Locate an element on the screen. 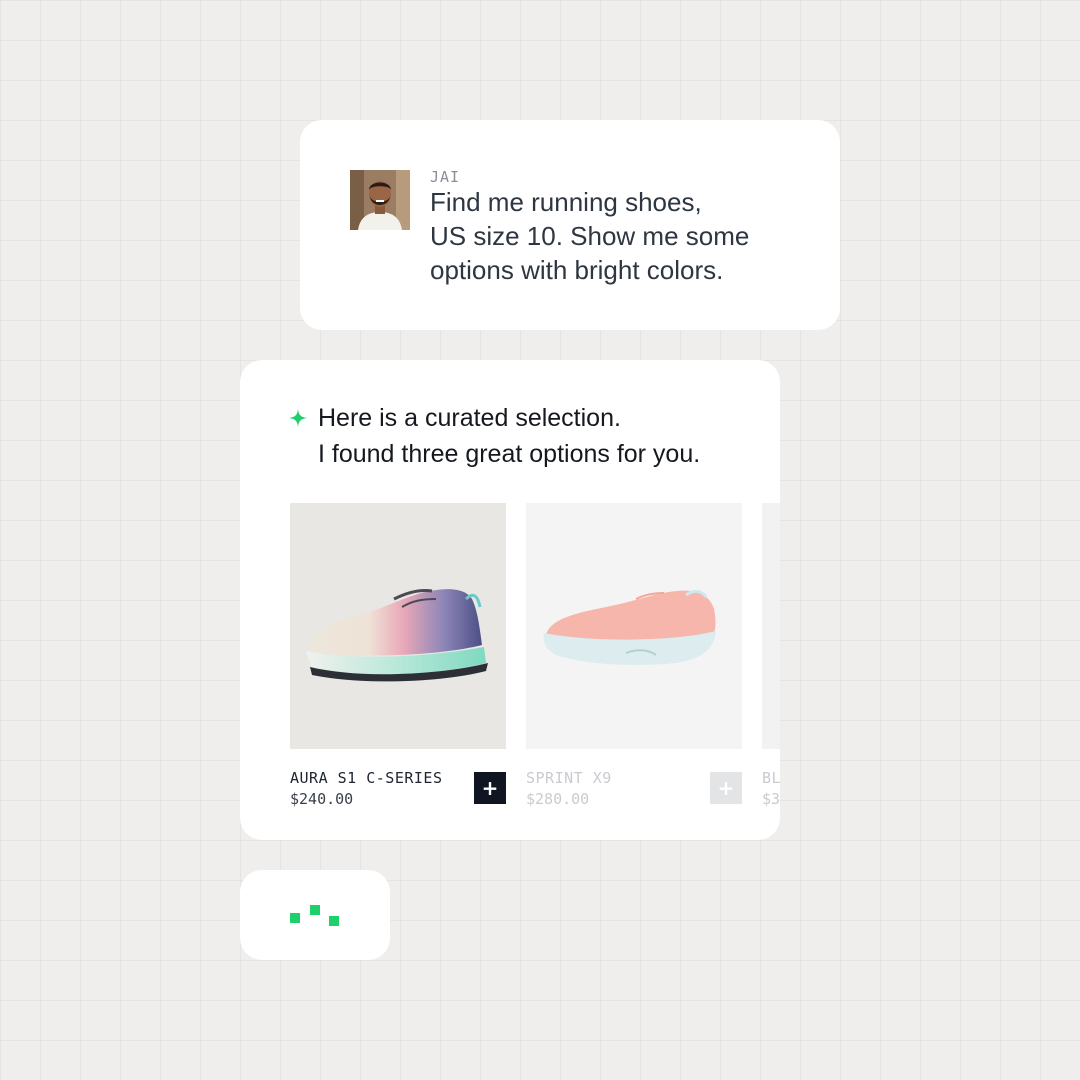  typing-indicator-card is located at coordinates (315, 915).